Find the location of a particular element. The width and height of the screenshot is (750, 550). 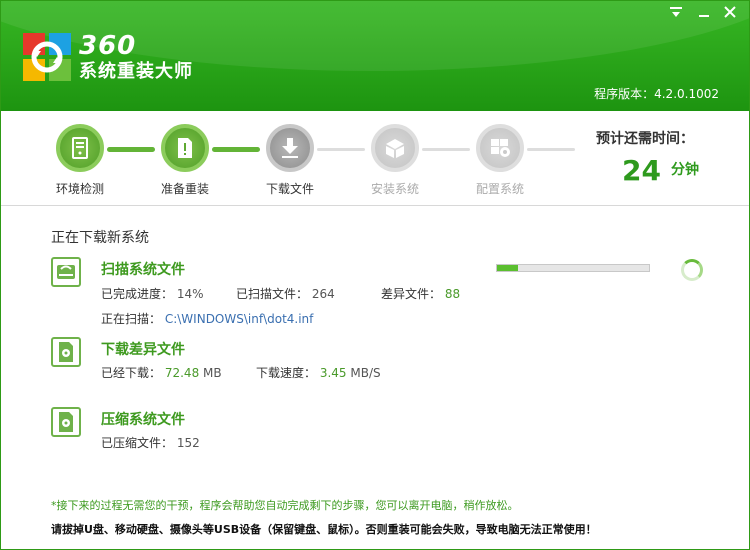

download-speed-info: 下载速度： 3.45 MB/S is located at coordinates (318, 372).